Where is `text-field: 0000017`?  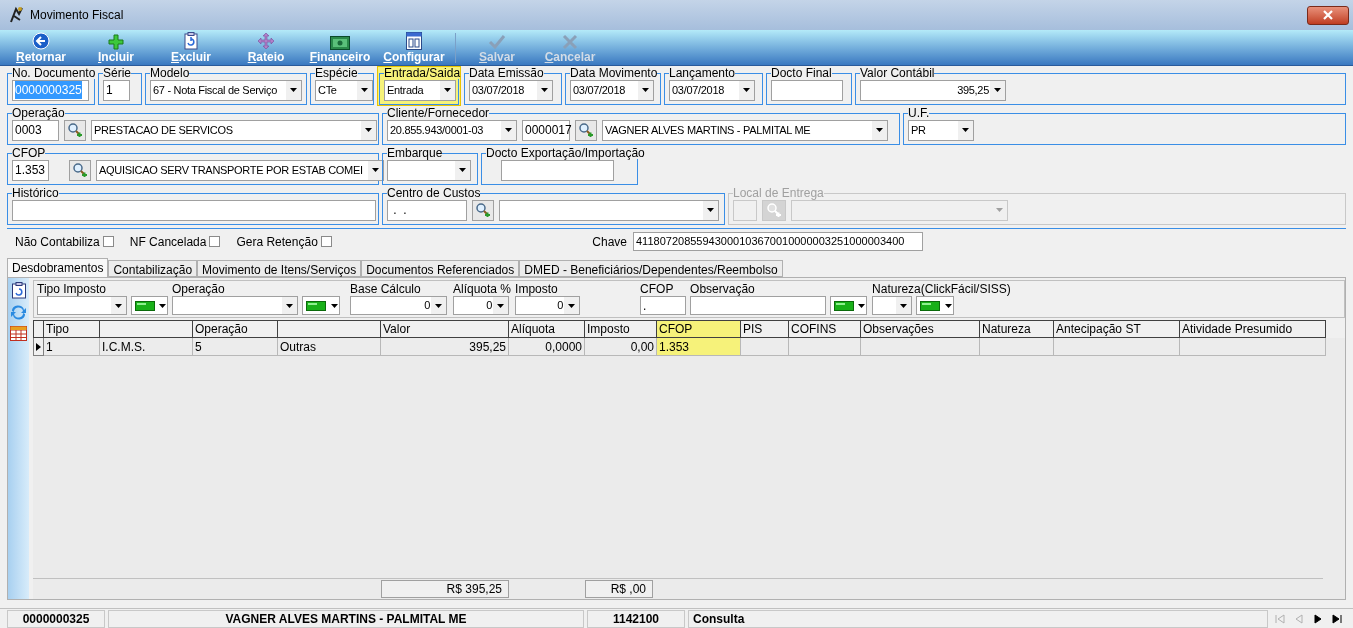
text-field: 0000017 is located at coordinates (546, 130).